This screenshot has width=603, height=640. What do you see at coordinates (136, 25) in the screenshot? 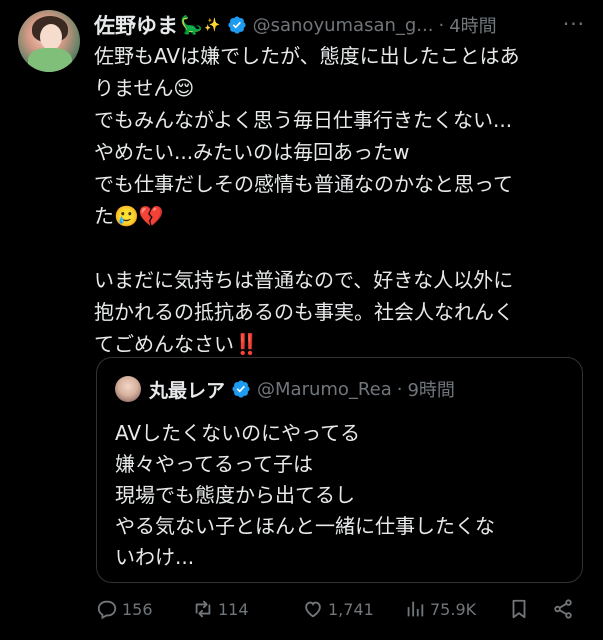
I see `author-name: 佐野ゆま` at bounding box center [136, 25].